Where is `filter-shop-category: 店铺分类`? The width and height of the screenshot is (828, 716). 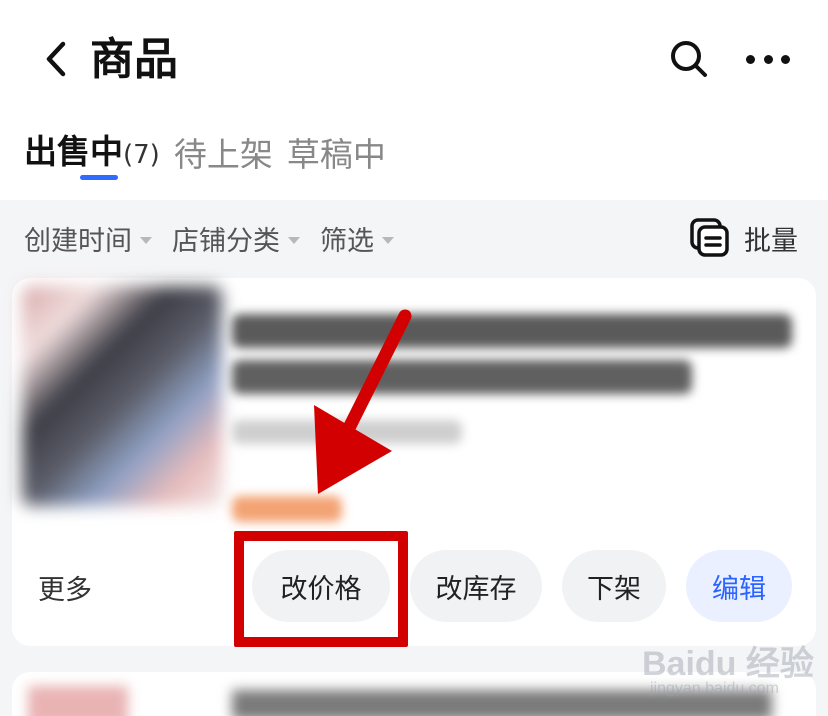 filter-shop-category: 店铺分类 is located at coordinates (236, 238).